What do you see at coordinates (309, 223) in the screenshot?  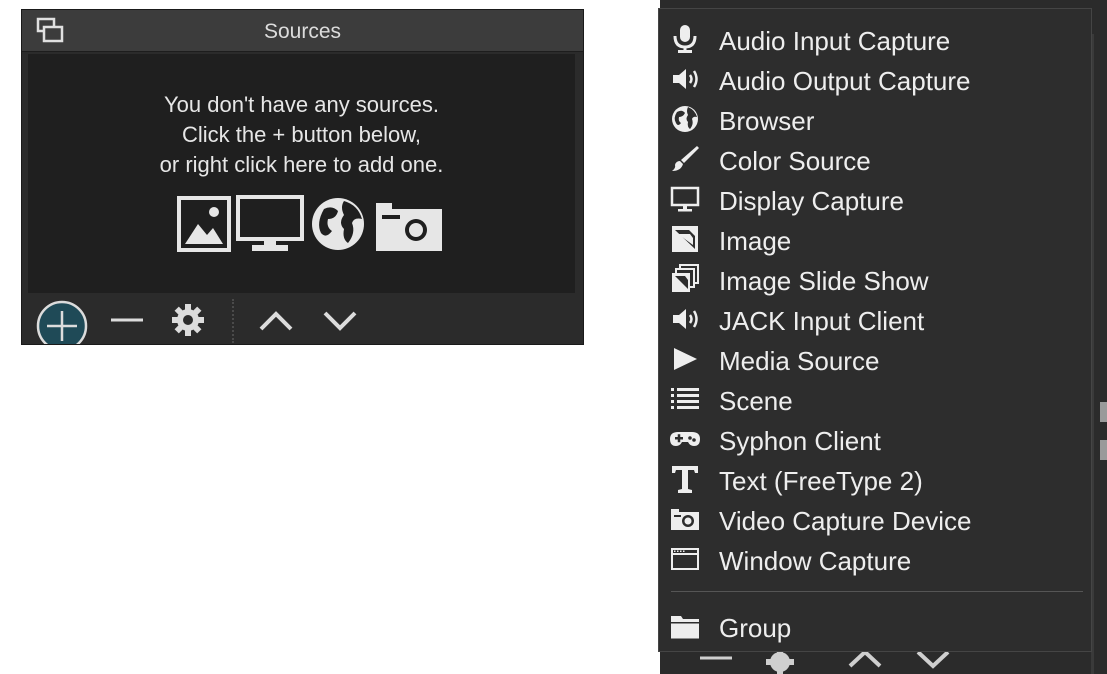 I see `empty-source-icons` at bounding box center [309, 223].